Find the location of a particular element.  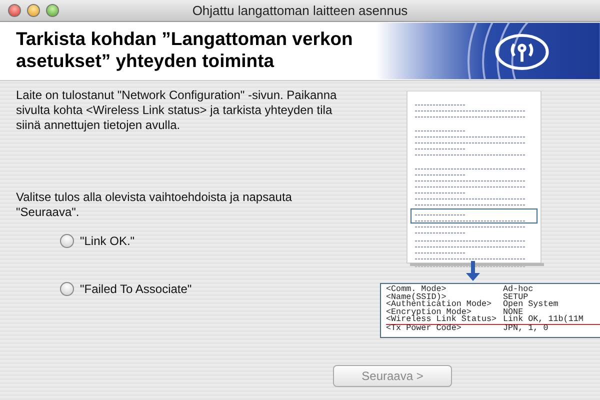

close-button is located at coordinates (14, 10).